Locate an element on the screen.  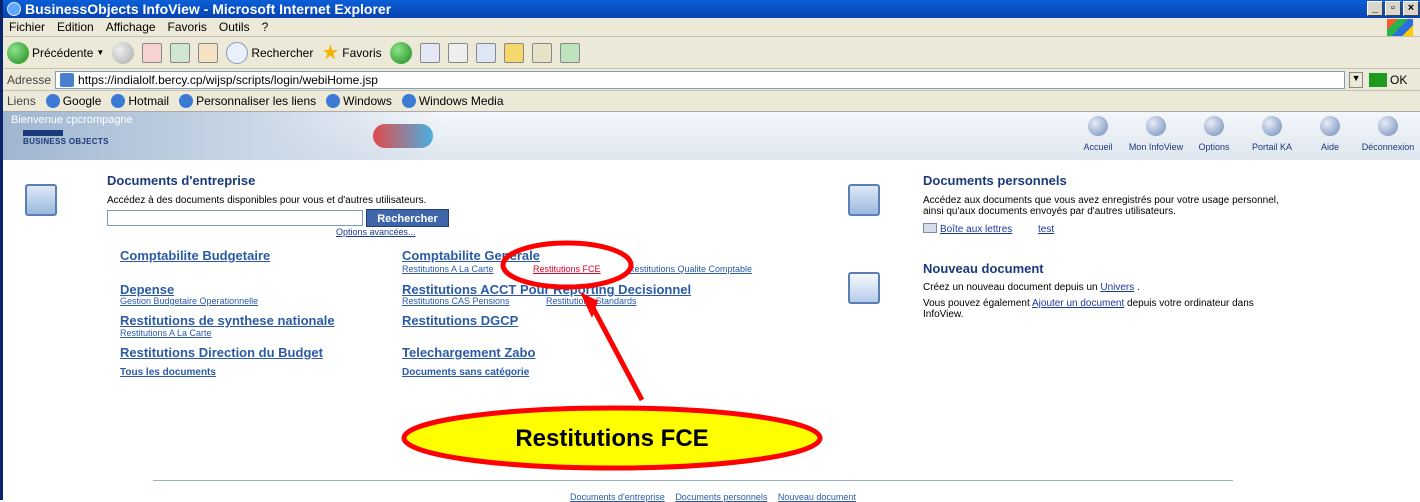
new-doc-text: depuis votre ordinateur dans is located at coordinates (1189, 303).